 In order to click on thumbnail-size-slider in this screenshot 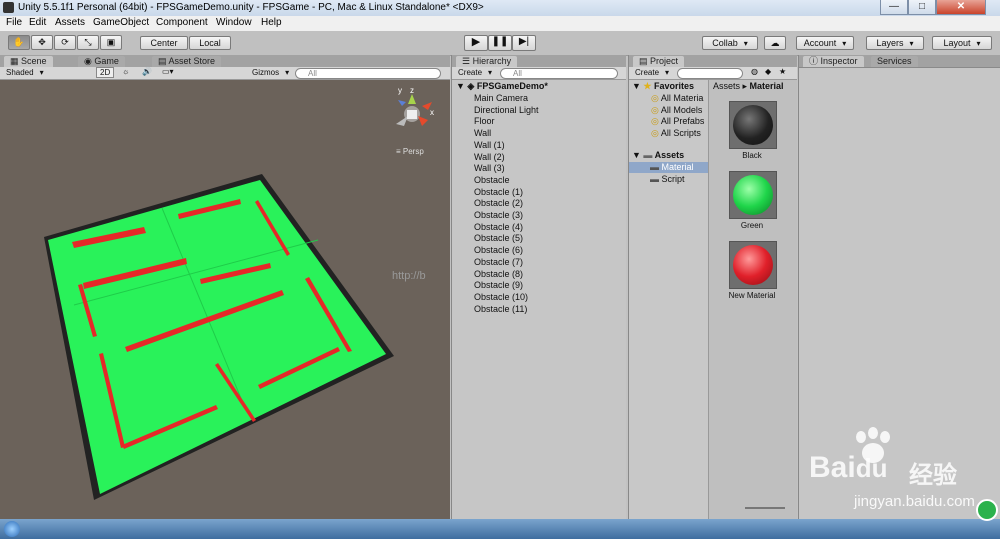, I will do `click(765, 508)`.